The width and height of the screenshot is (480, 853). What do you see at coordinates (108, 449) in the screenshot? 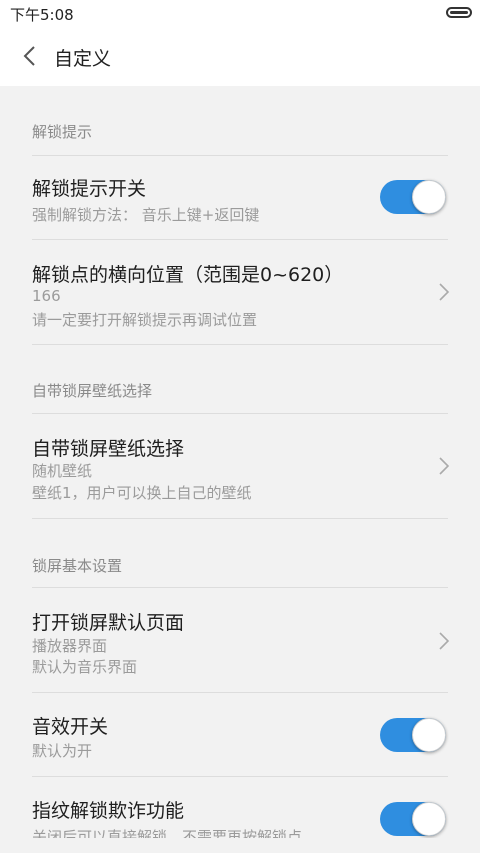
I see `row-title: 自带锁屏壁纸选择` at bounding box center [108, 449].